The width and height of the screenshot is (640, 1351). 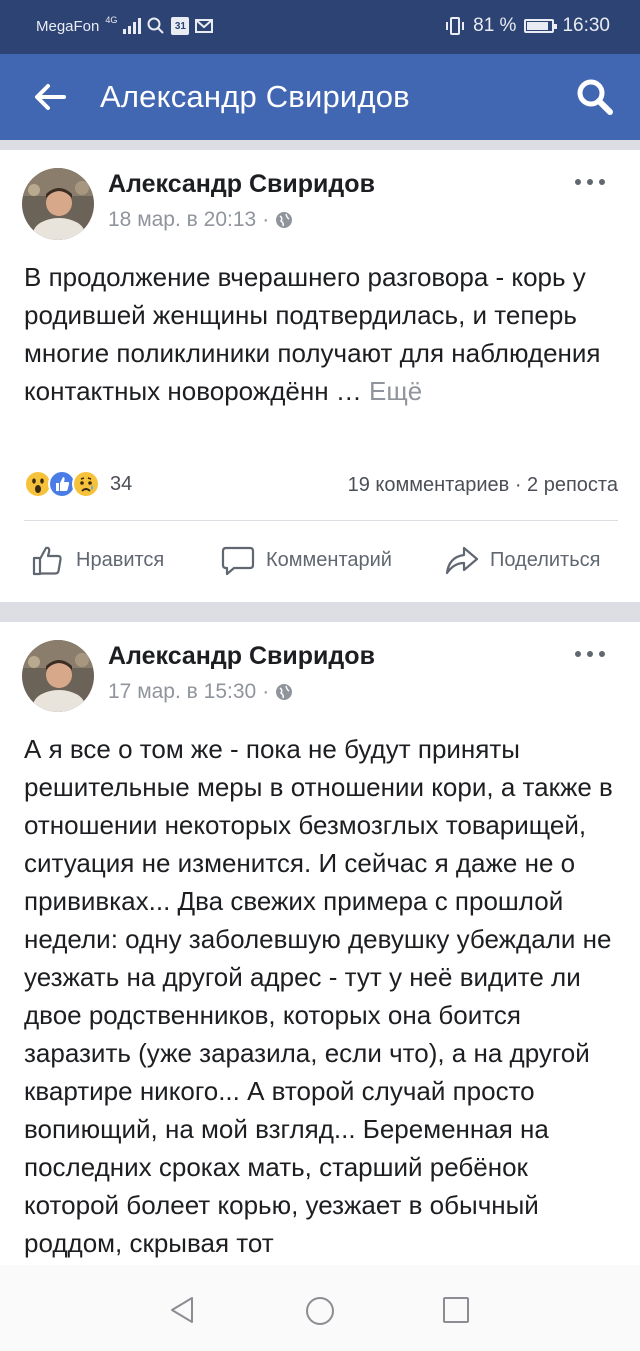 What do you see at coordinates (495, 25) in the screenshot?
I see `battery-percent: 81 %` at bounding box center [495, 25].